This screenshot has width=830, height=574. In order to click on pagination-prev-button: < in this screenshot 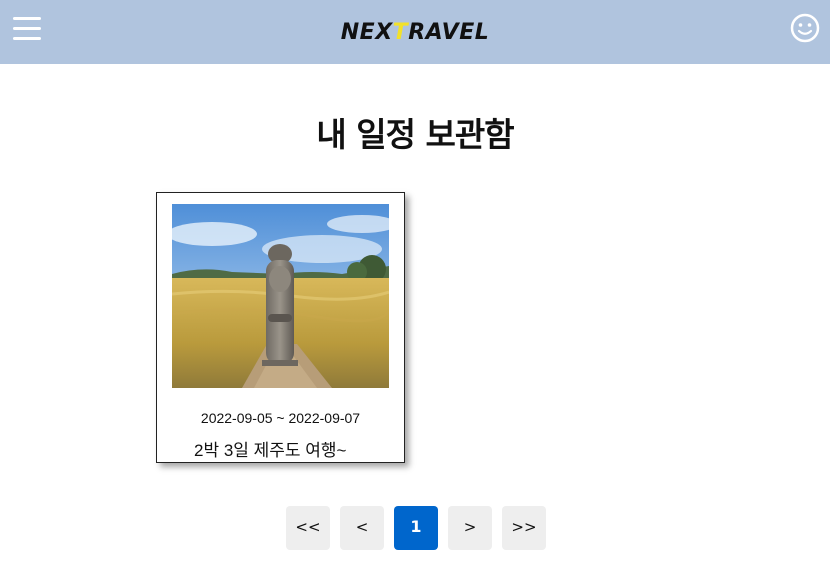, I will do `click(362, 528)`.